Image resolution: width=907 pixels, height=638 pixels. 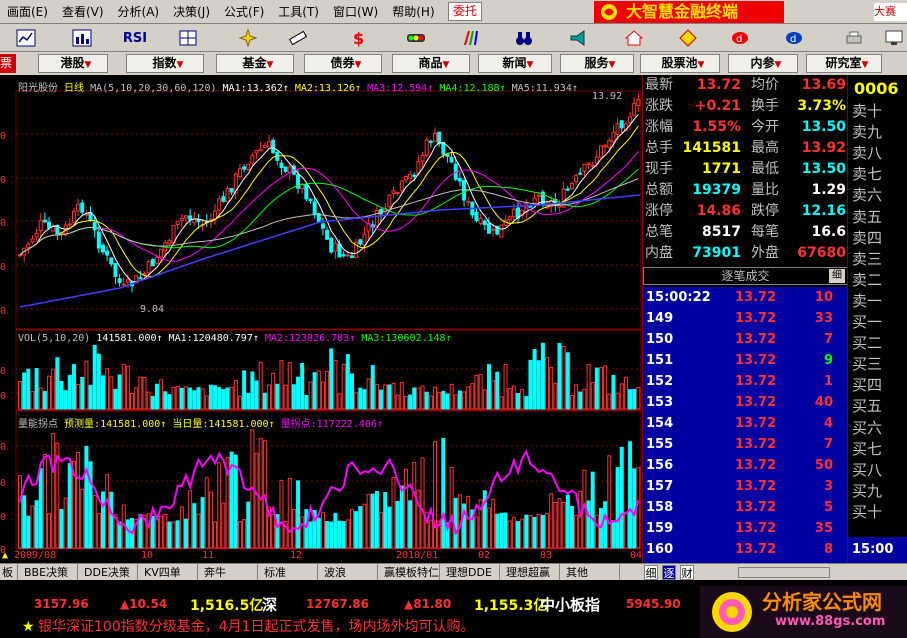 What do you see at coordinates (878, 470) in the screenshot?
I see `order-book-level: 买八` at bounding box center [878, 470].